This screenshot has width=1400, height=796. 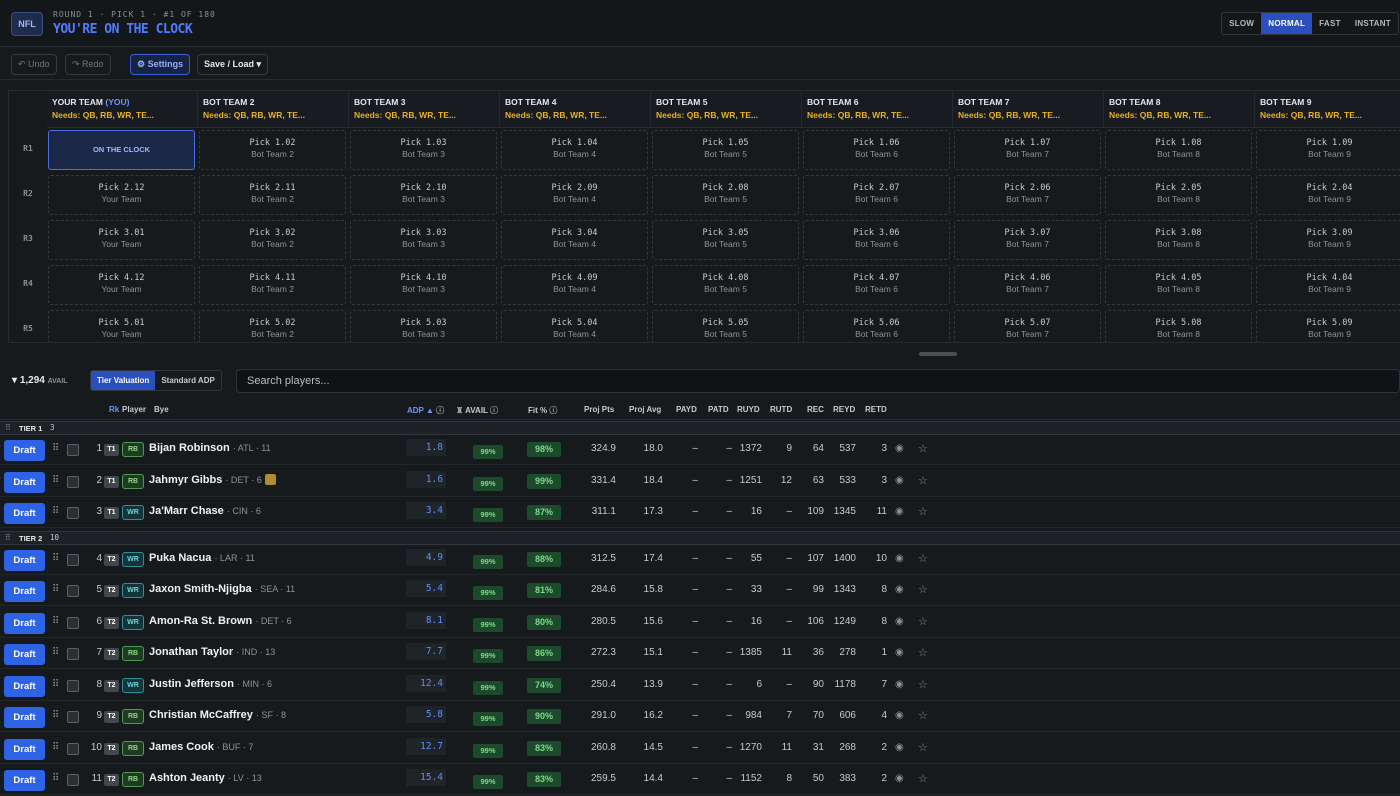 I want to click on pick-cell: Pick 5.06 Bot Team 6, so click(x=876, y=326).